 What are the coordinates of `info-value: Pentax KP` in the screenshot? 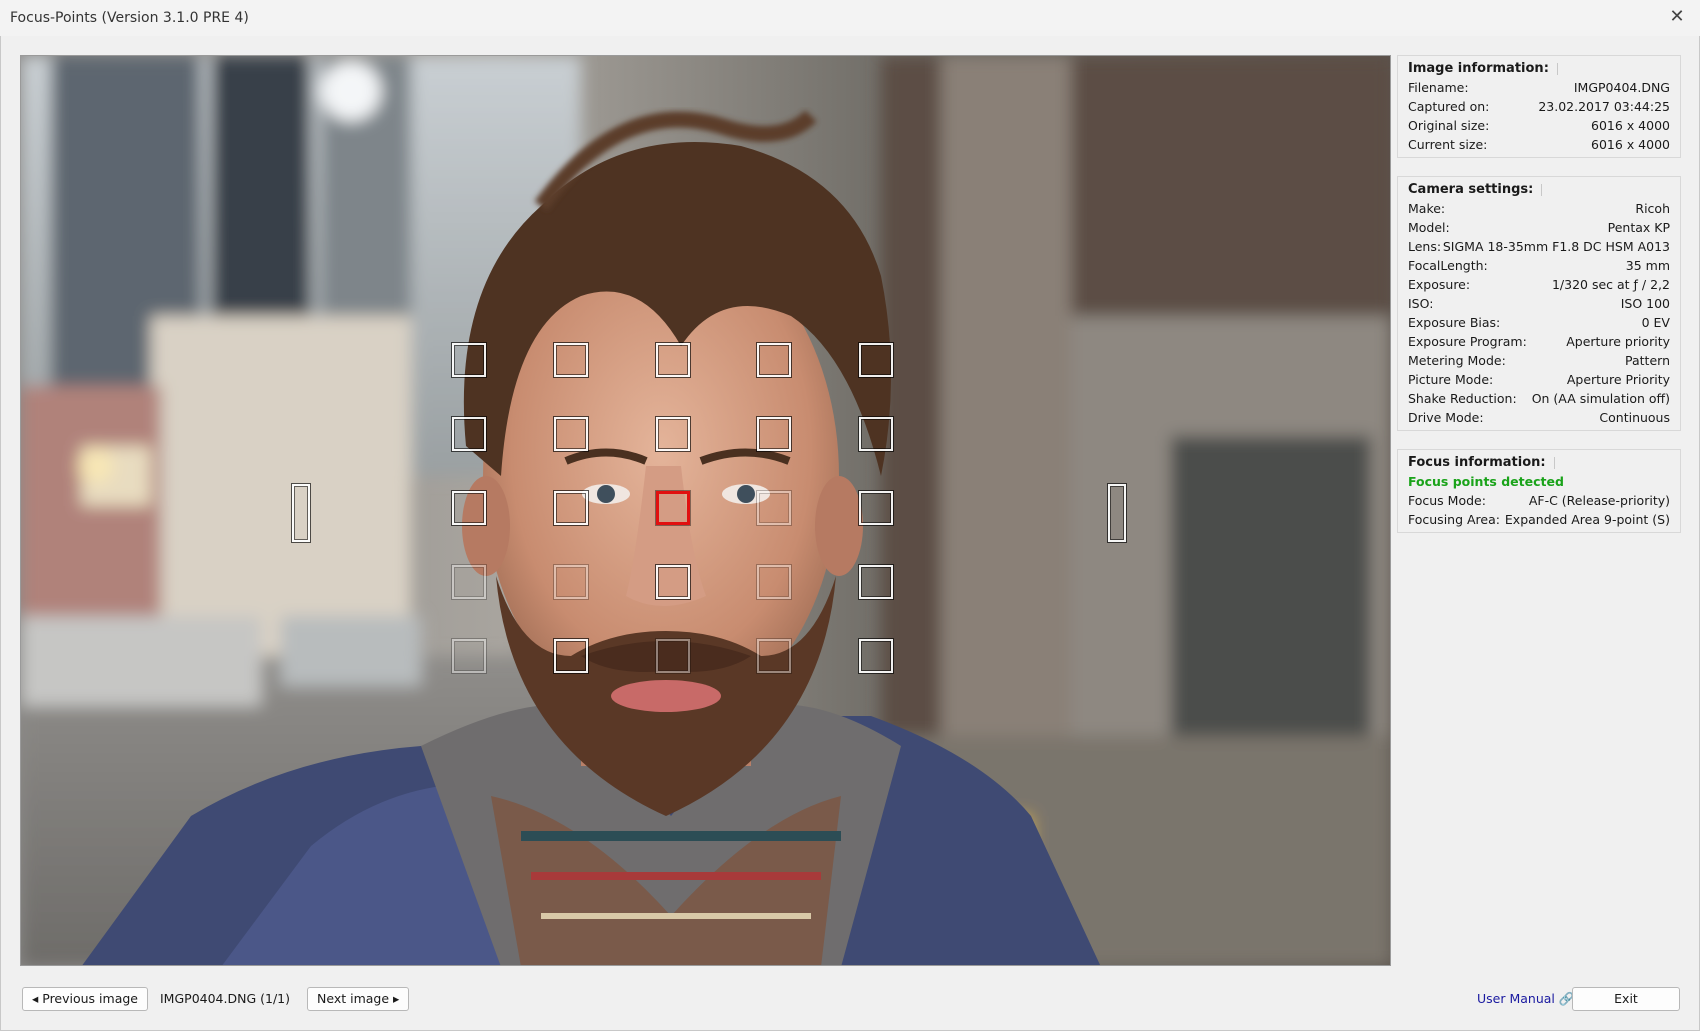 It's located at (1638, 227).